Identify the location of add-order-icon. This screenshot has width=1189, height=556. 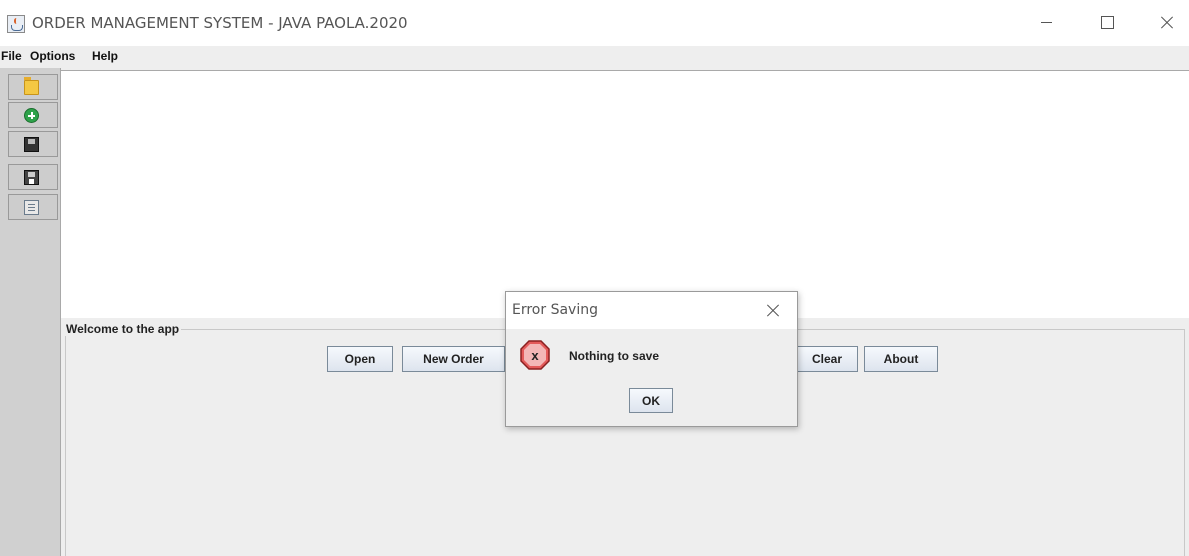
(31, 115).